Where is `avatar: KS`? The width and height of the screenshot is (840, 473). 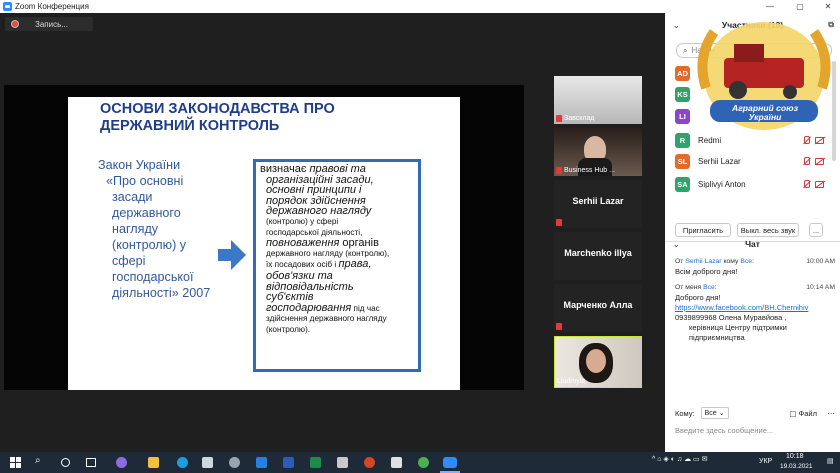
avatar: KS is located at coordinates (682, 94).